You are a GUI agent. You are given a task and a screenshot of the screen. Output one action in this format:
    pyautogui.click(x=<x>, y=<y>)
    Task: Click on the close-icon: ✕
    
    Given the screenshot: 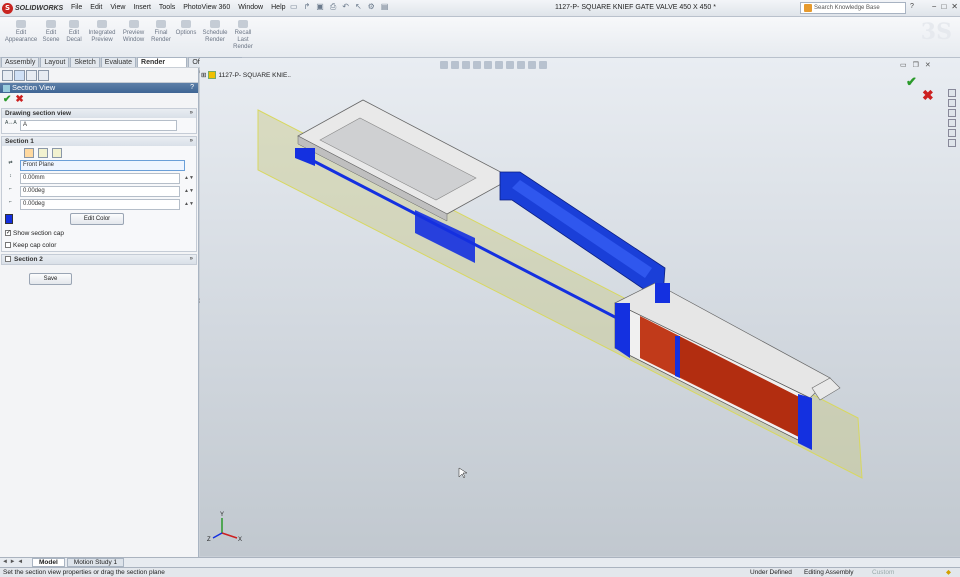 What is the action you would take?
    pyautogui.click(x=954, y=6)
    